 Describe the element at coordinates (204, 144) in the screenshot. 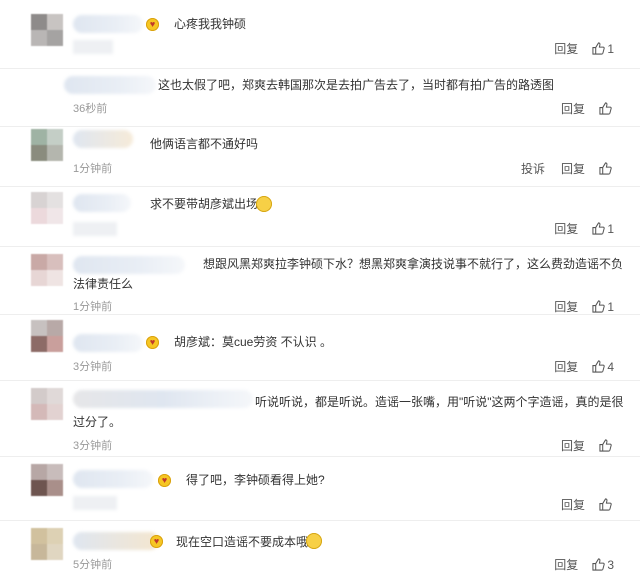

I see `comment-text: 他俩语言都不通好吗` at that location.